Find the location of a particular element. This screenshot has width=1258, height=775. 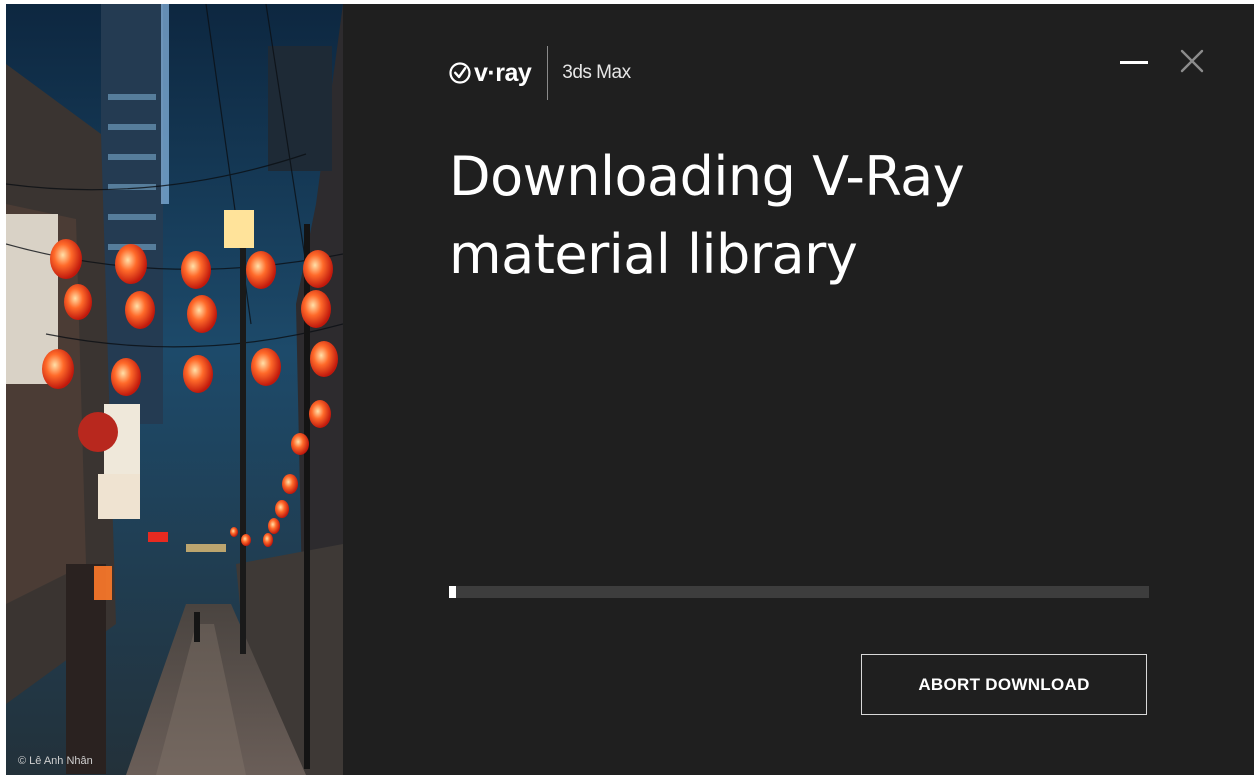

minimize-icon is located at coordinates (1134, 62).